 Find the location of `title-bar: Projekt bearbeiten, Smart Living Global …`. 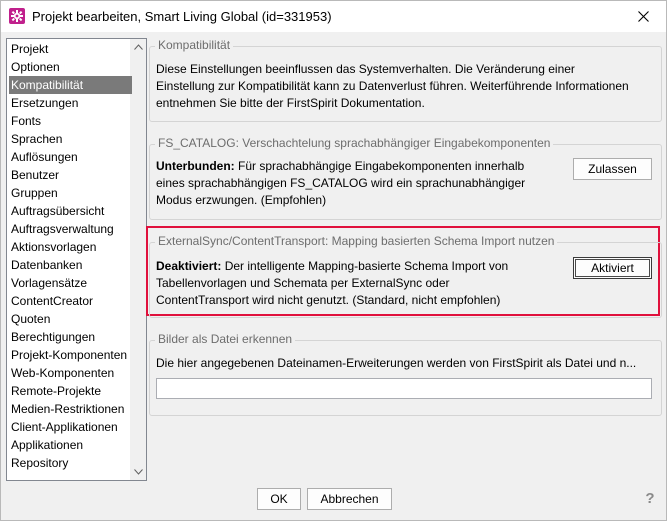

title-bar: Projekt bearbeiten, Smart Living Global … is located at coordinates (333, 16).